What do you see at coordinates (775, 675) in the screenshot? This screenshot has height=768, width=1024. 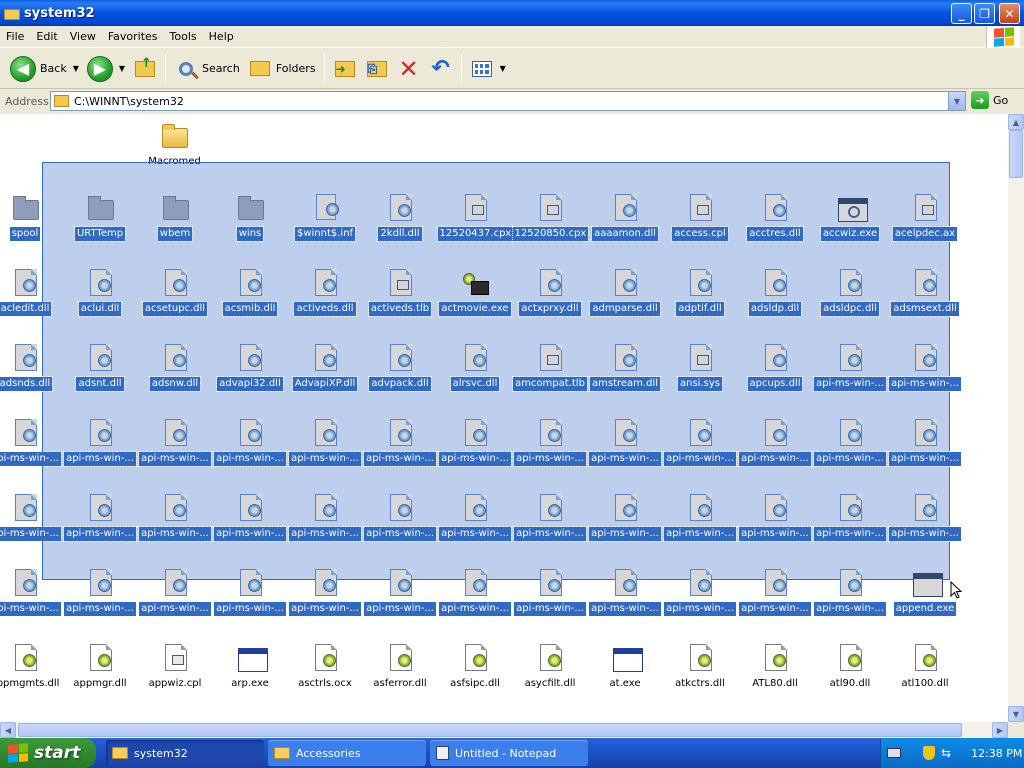 I see `file-item: ATL80.dll` at bounding box center [775, 675].